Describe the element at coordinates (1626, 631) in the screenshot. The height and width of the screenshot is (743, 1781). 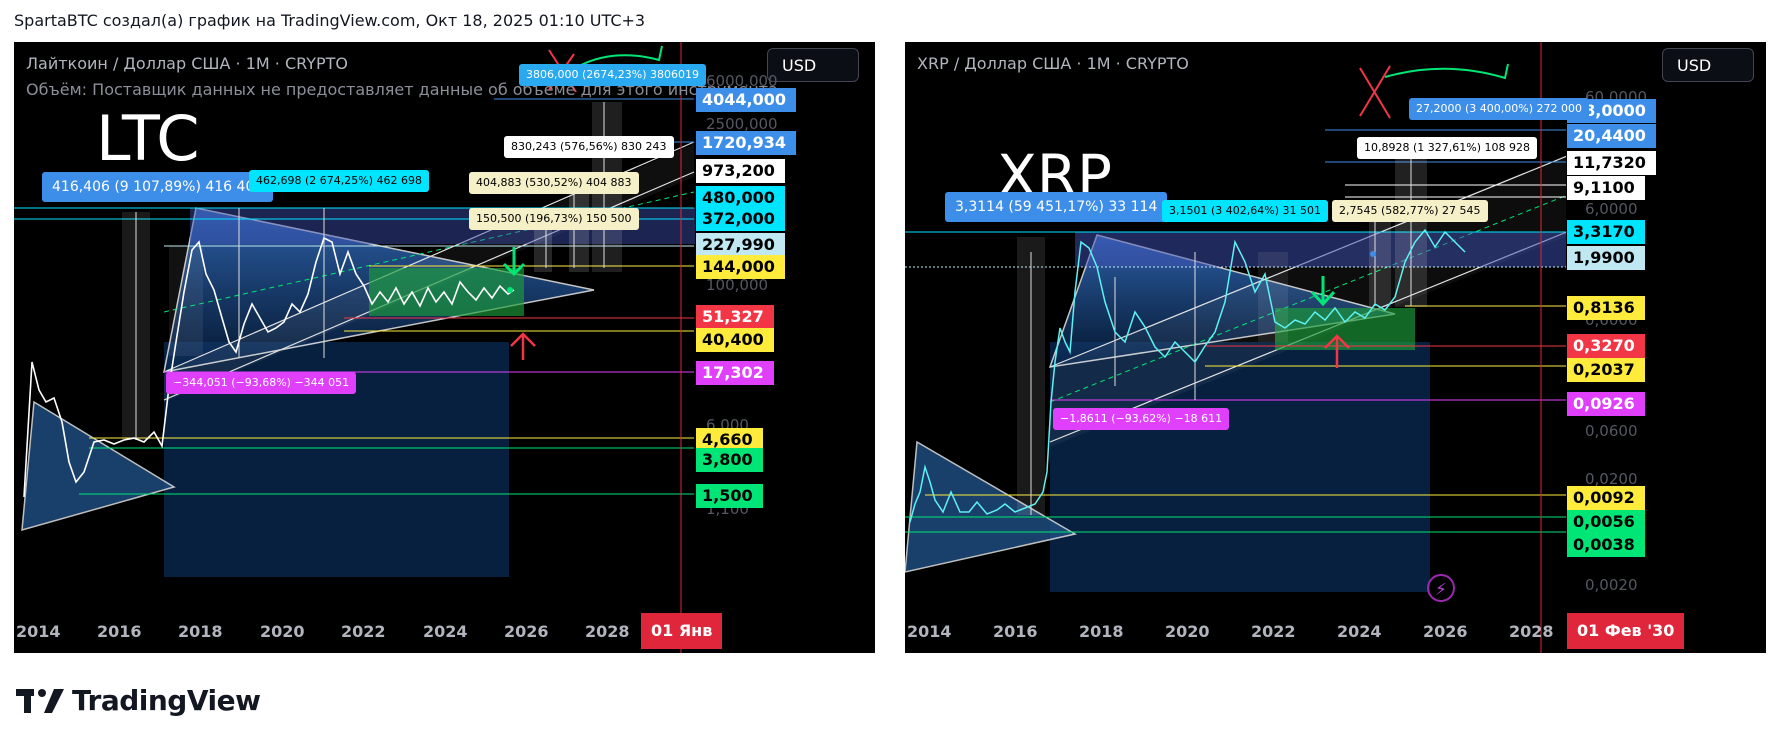
I see `xrp-date-marker: 01 Фев '30` at that location.